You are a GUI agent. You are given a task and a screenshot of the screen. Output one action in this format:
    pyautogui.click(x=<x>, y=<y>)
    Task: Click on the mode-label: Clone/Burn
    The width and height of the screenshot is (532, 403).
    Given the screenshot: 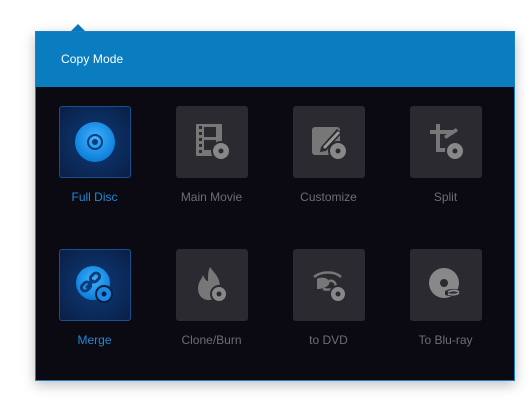 What is the action you would take?
    pyautogui.click(x=211, y=340)
    